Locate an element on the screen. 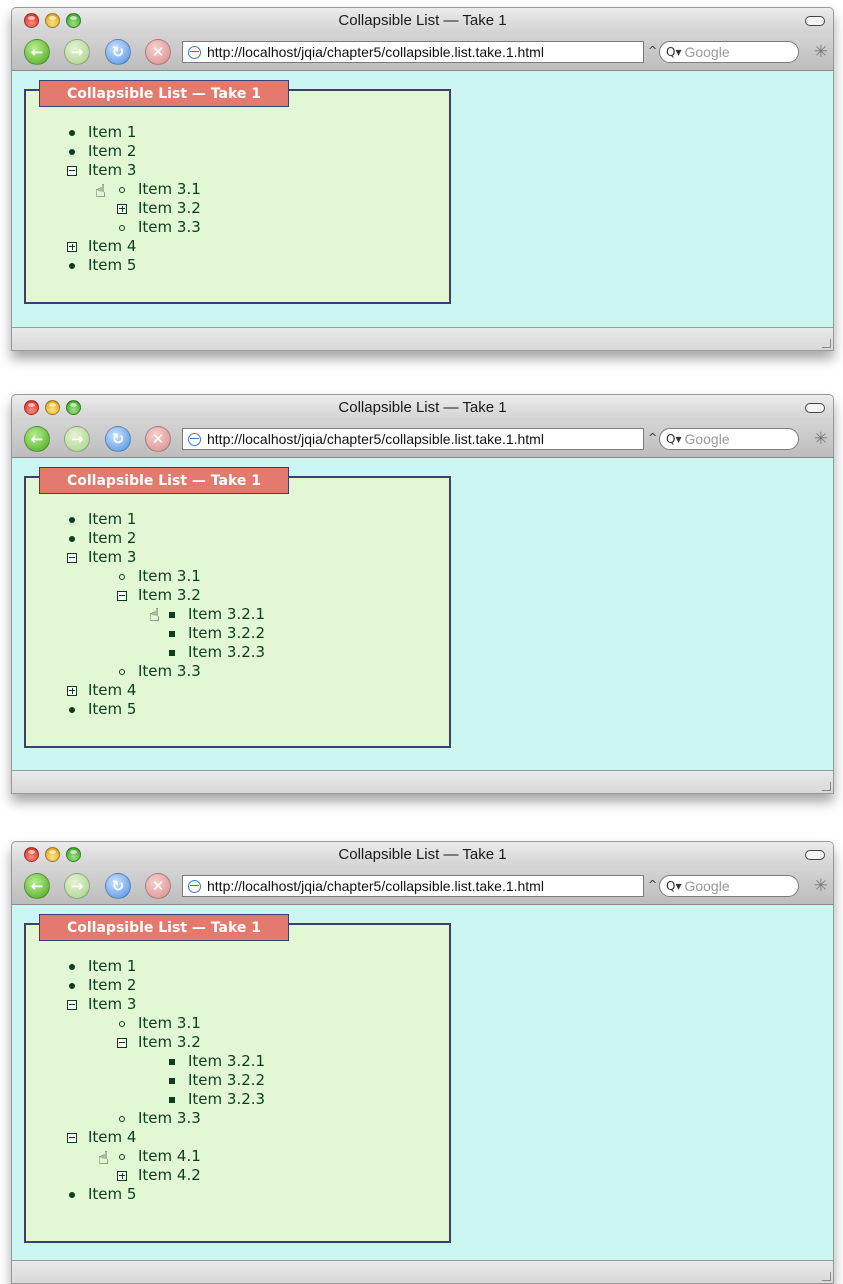  list-item-label: Item 1 is located at coordinates (112, 132).